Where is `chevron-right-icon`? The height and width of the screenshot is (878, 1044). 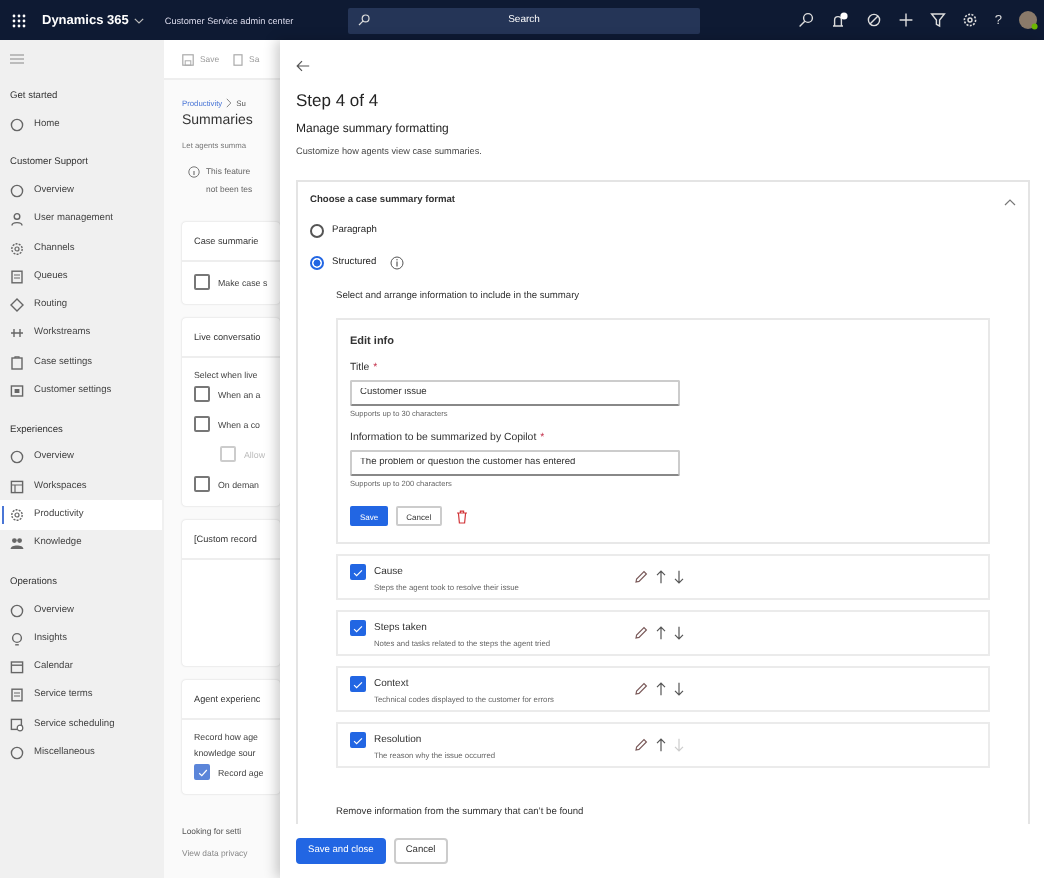 chevron-right-icon is located at coordinates (229, 103).